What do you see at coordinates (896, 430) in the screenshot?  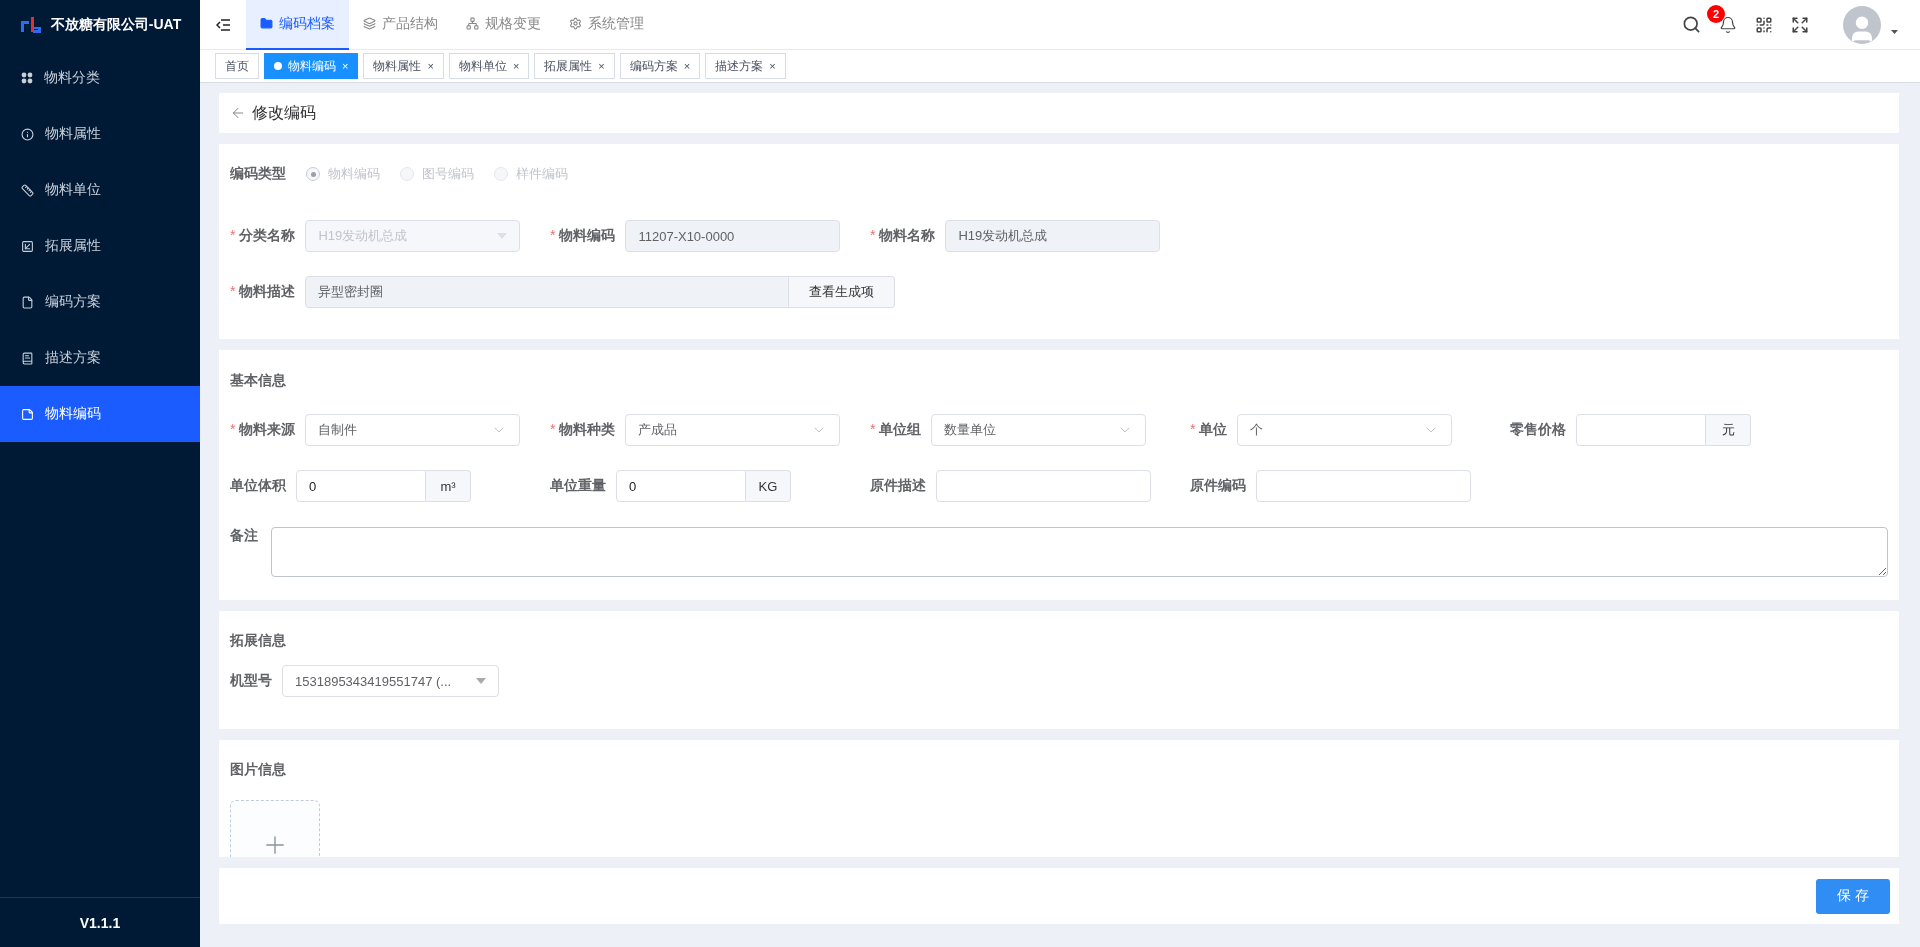 I see `field-label: * 单位组` at bounding box center [896, 430].